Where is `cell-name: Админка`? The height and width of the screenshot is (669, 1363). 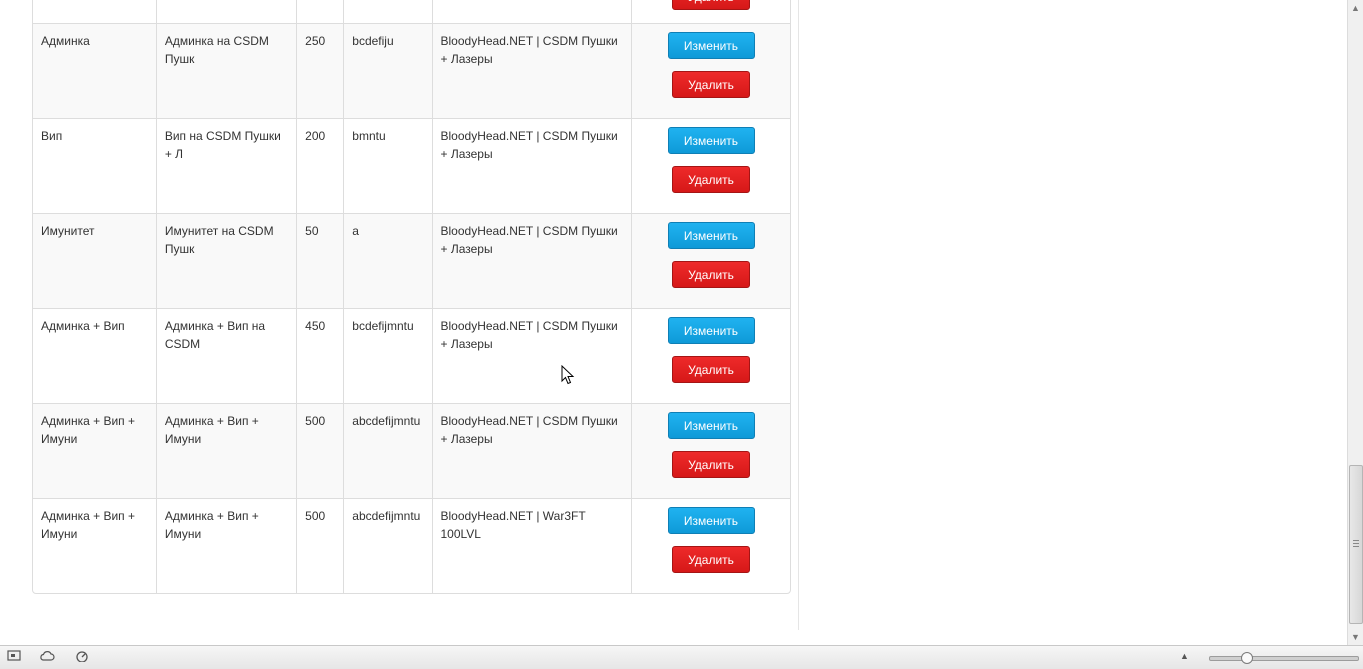
cell-name: Админка is located at coordinates (95, 71).